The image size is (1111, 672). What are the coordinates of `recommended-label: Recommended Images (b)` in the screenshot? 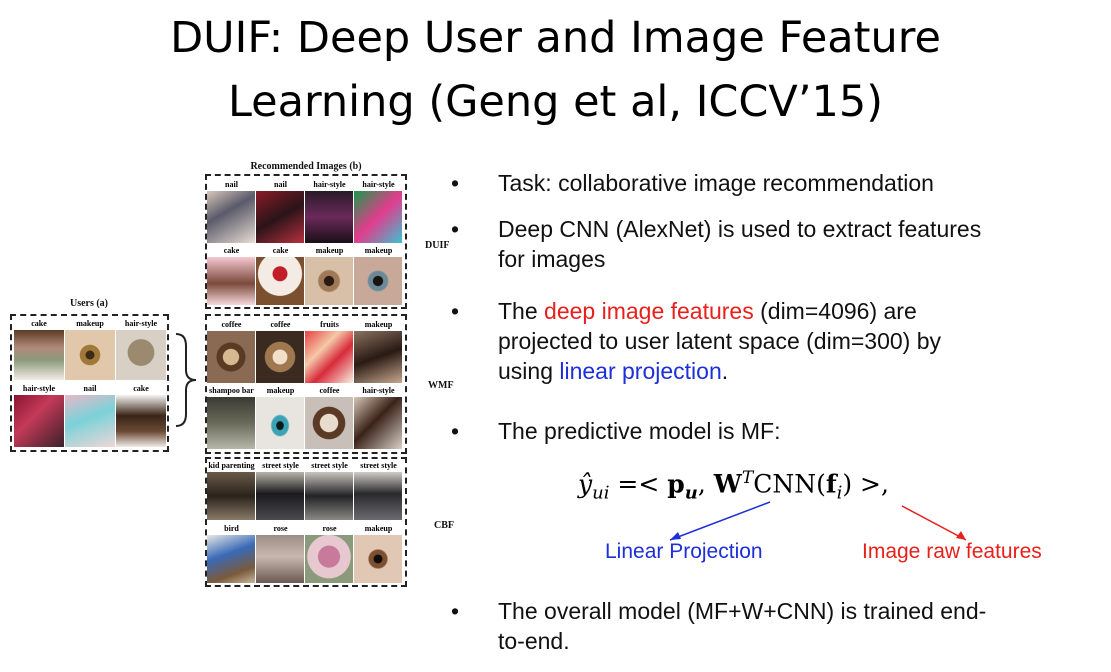 It's located at (306, 166).